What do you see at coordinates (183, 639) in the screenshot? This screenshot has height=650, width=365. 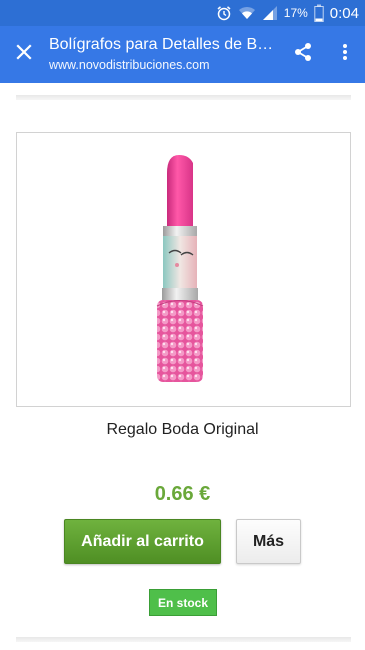 I see `section-divider-bottom` at bounding box center [183, 639].